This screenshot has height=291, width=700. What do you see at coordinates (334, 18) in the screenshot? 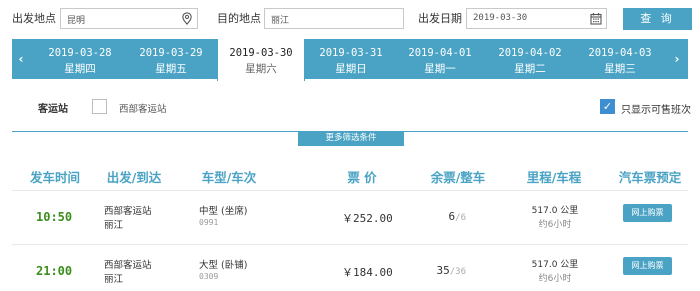
I see `to-field: 丽江` at bounding box center [334, 18].